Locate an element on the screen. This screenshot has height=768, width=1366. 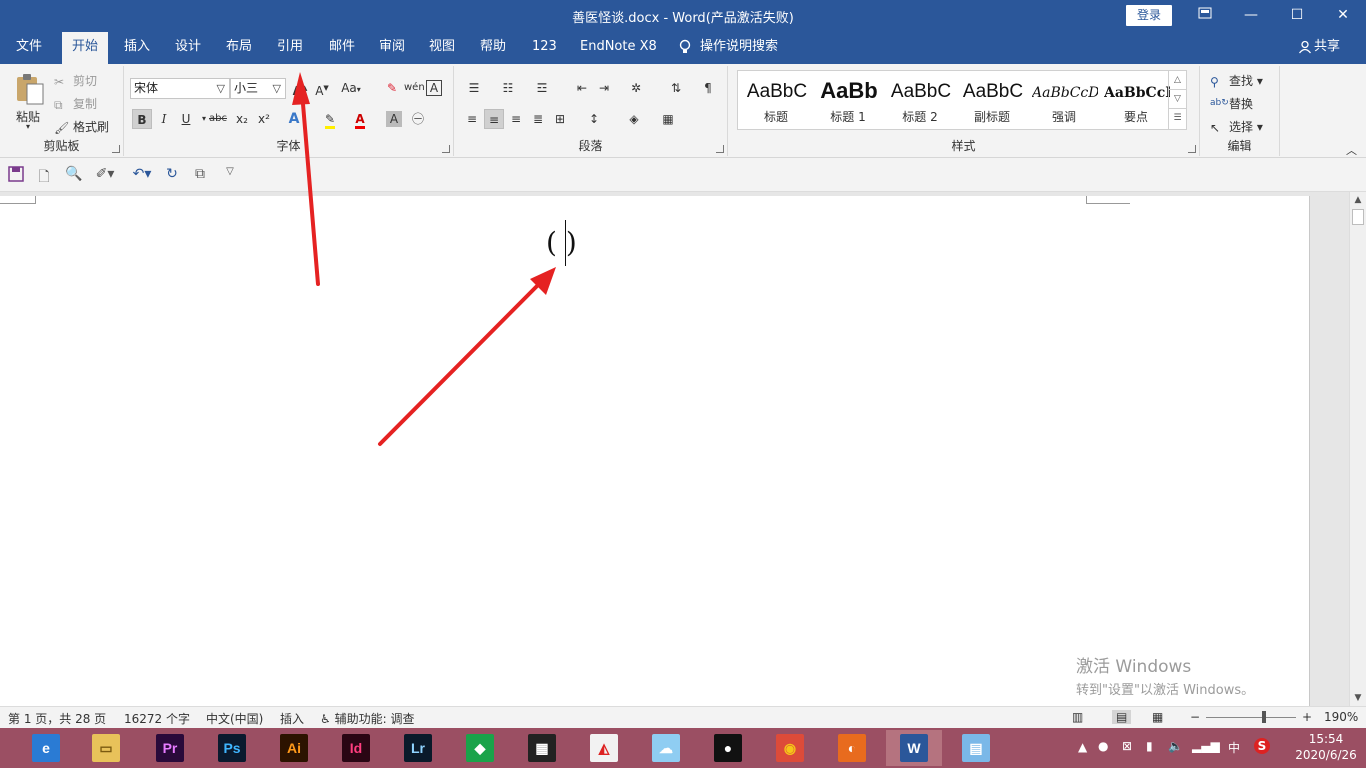
zoom-out-icon: − is located at coordinates (1195, 717).